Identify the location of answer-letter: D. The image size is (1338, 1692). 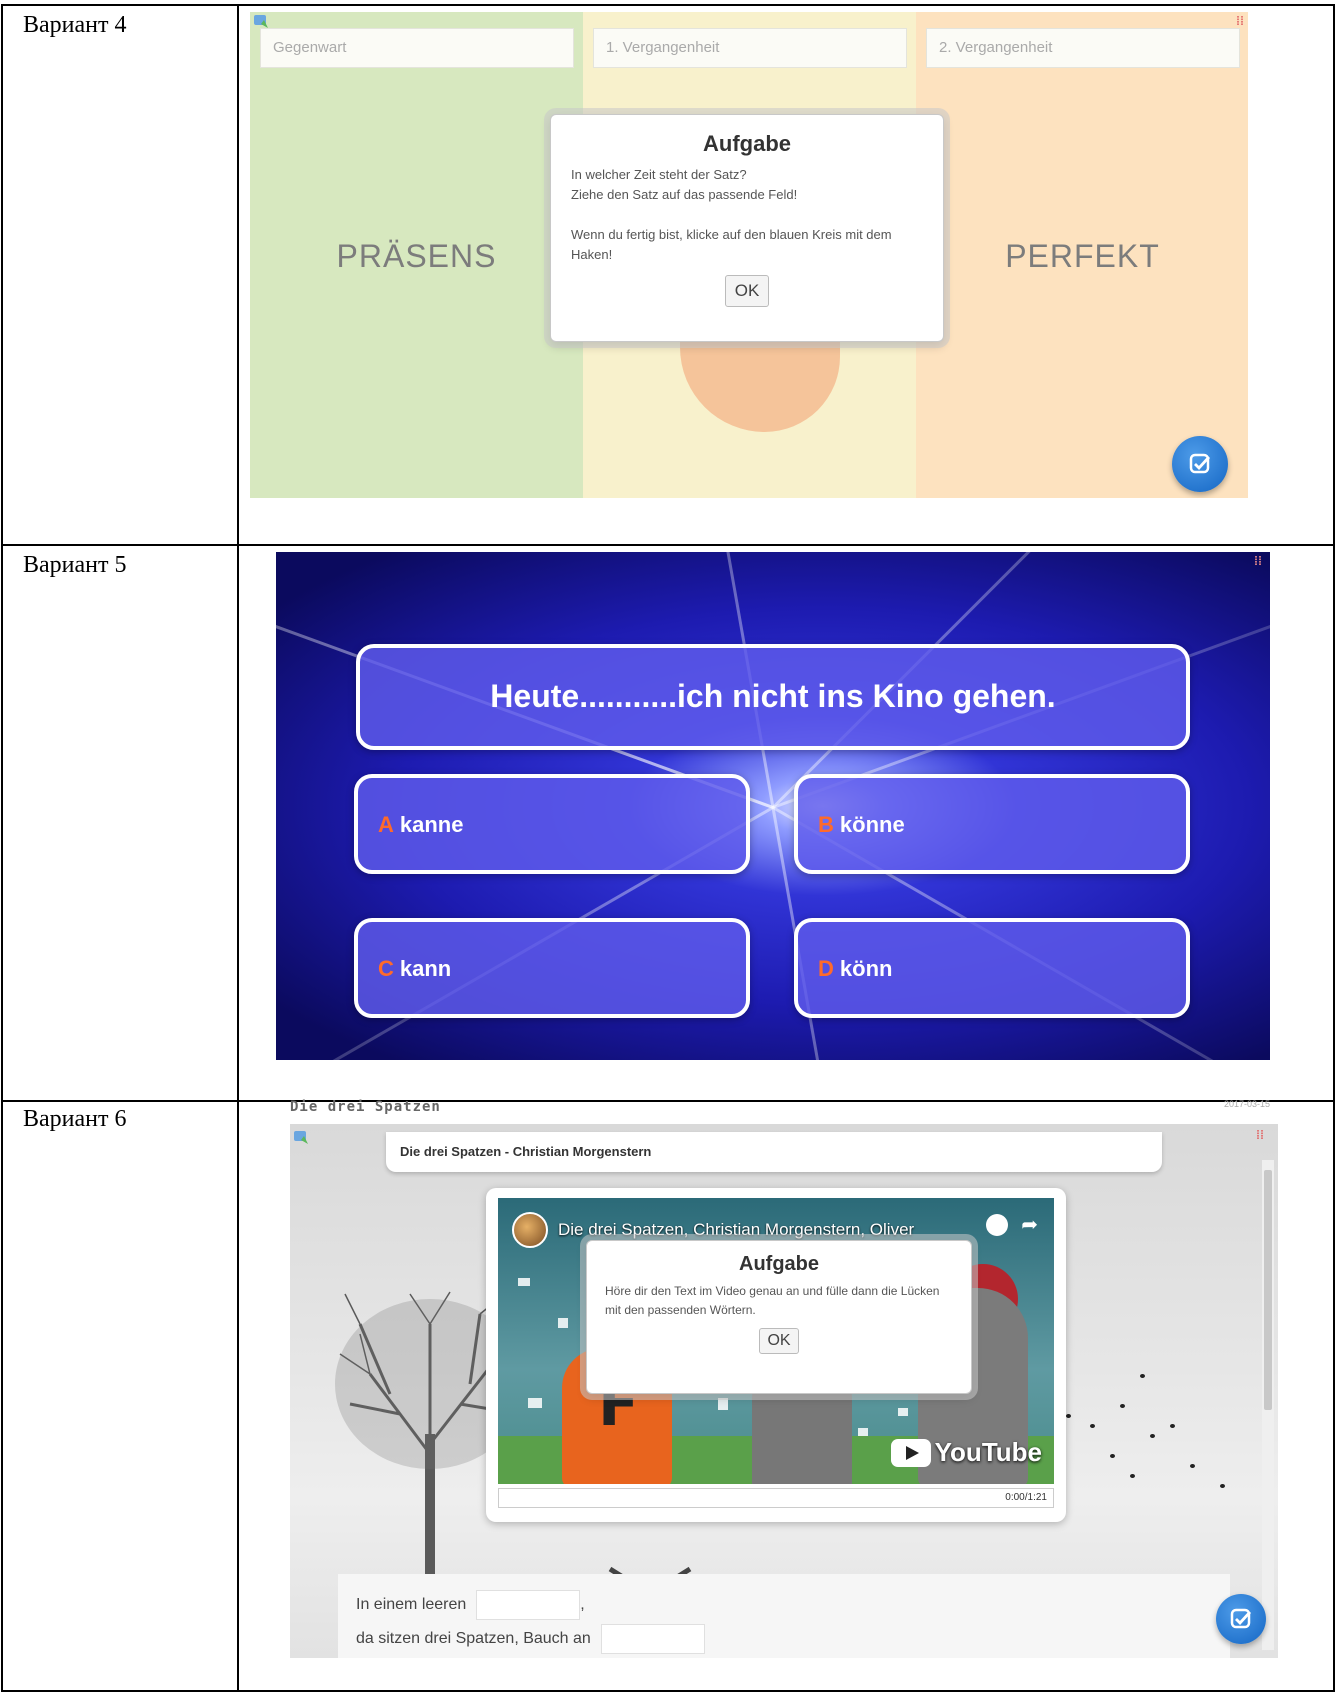
(826, 968).